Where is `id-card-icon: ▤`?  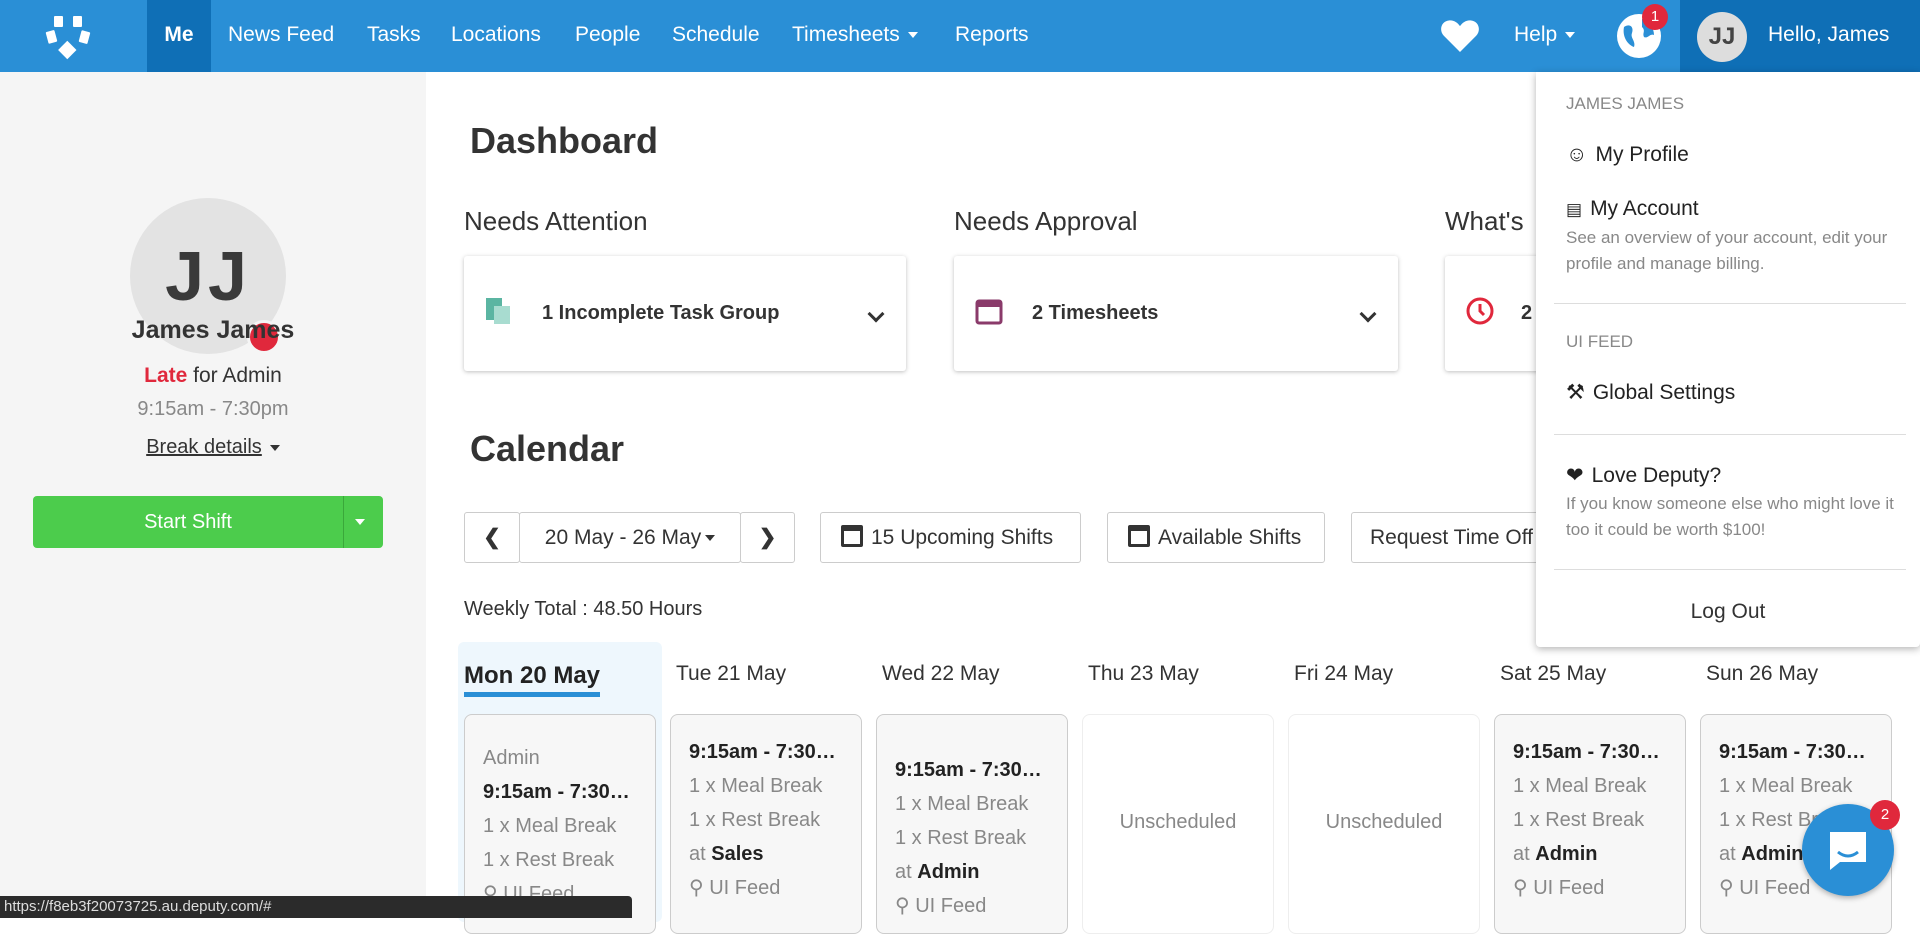 id-card-icon: ▤ is located at coordinates (1574, 209).